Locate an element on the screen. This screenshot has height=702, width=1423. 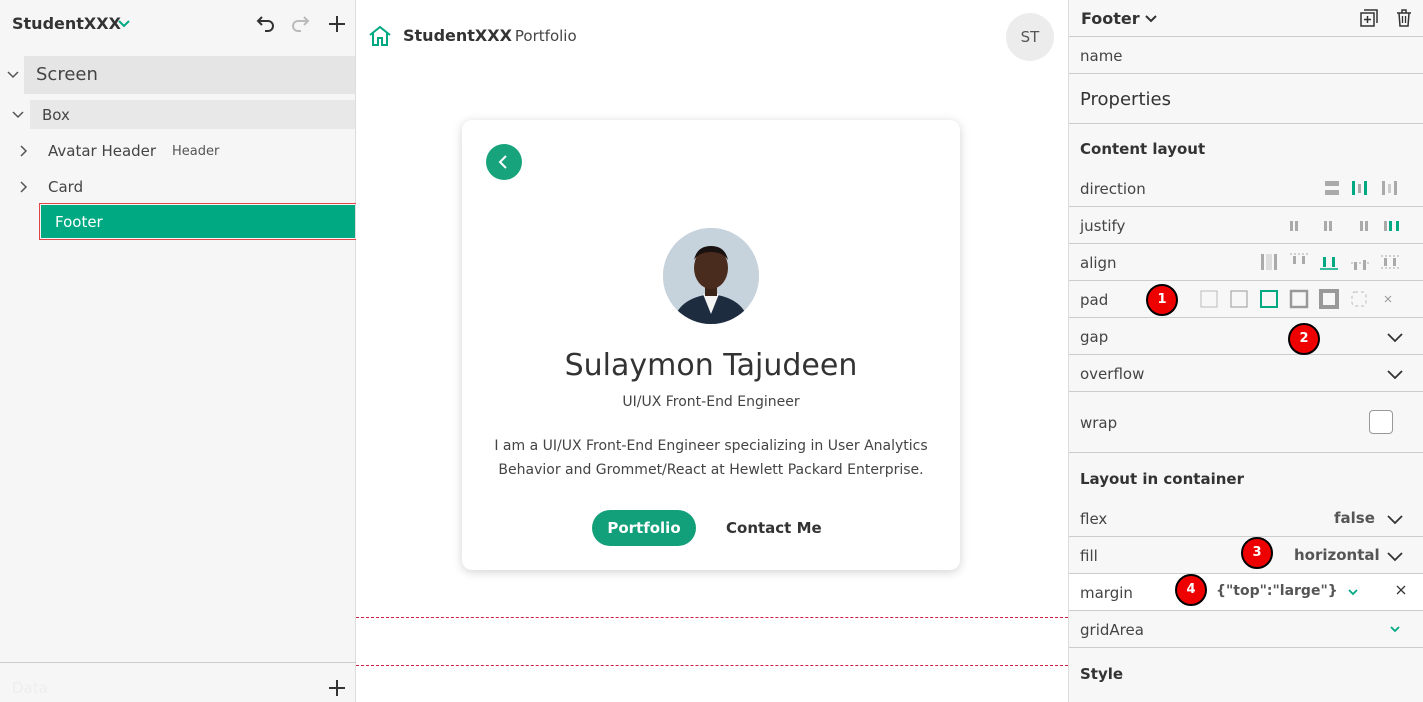
margin-row: margin 4 {"top":"large"} is located at coordinates (1246, 592).